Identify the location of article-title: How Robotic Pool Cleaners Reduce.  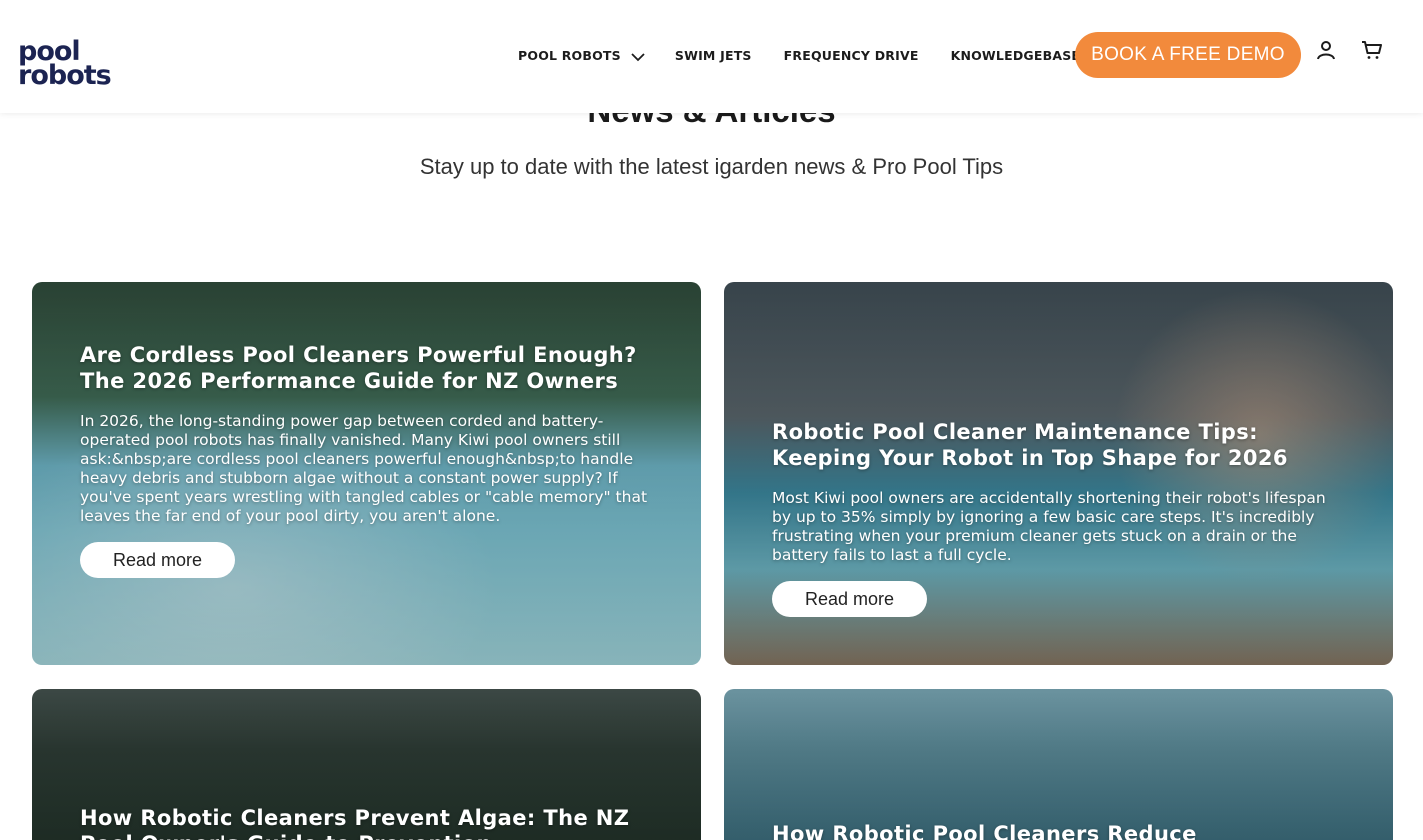
(1058, 830).